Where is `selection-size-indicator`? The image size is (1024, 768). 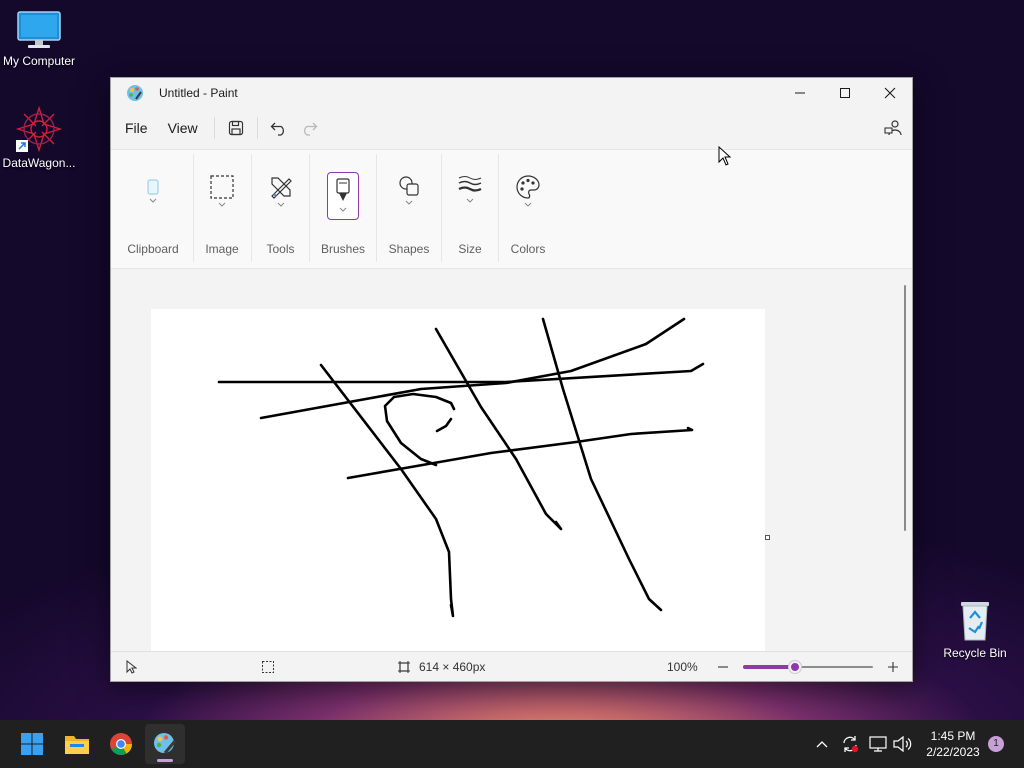
selection-size-indicator is located at coordinates (268, 667).